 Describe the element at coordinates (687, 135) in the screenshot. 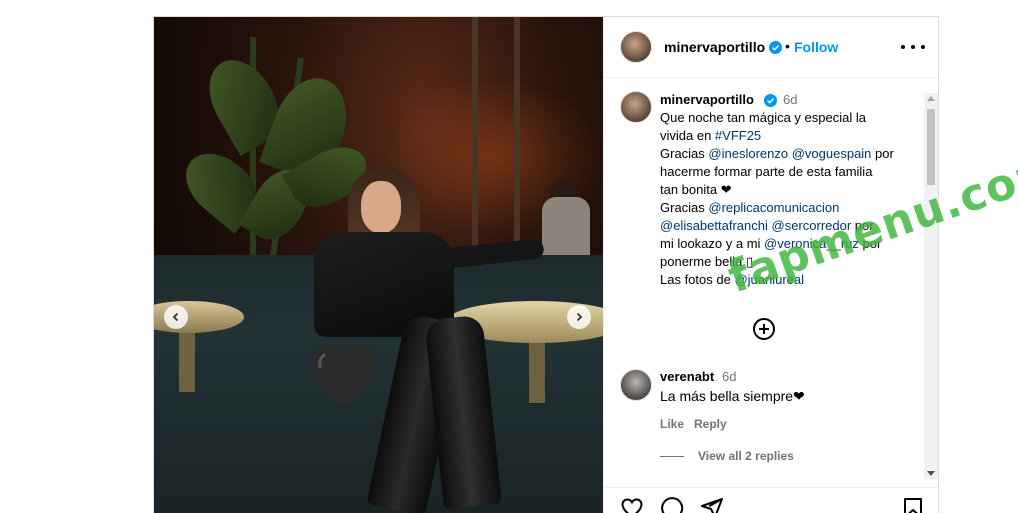

I see `caption-segment: vivida en` at that location.